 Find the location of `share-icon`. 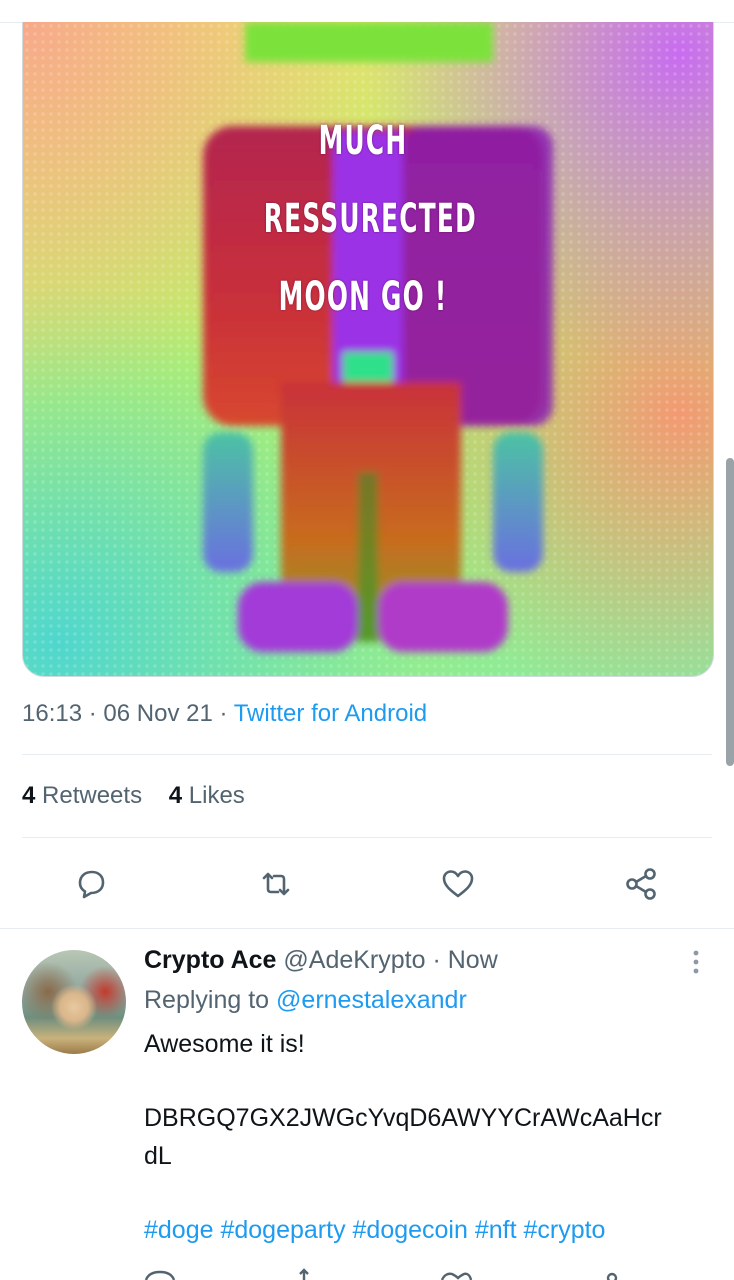

share-icon is located at coordinates (641, 884).